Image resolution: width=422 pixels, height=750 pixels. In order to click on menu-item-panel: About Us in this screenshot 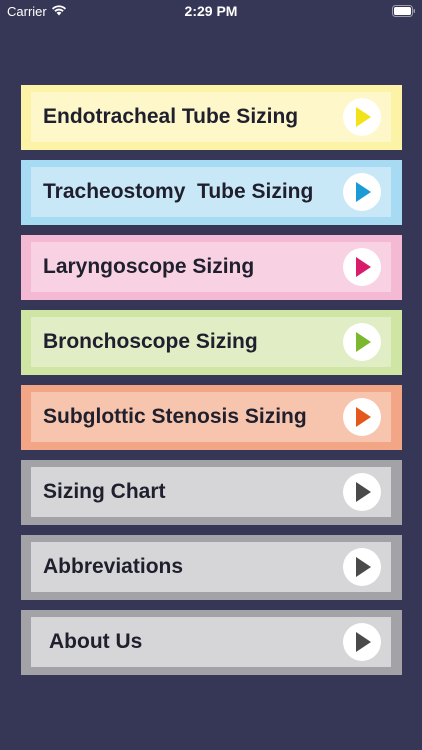, I will do `click(211, 642)`.